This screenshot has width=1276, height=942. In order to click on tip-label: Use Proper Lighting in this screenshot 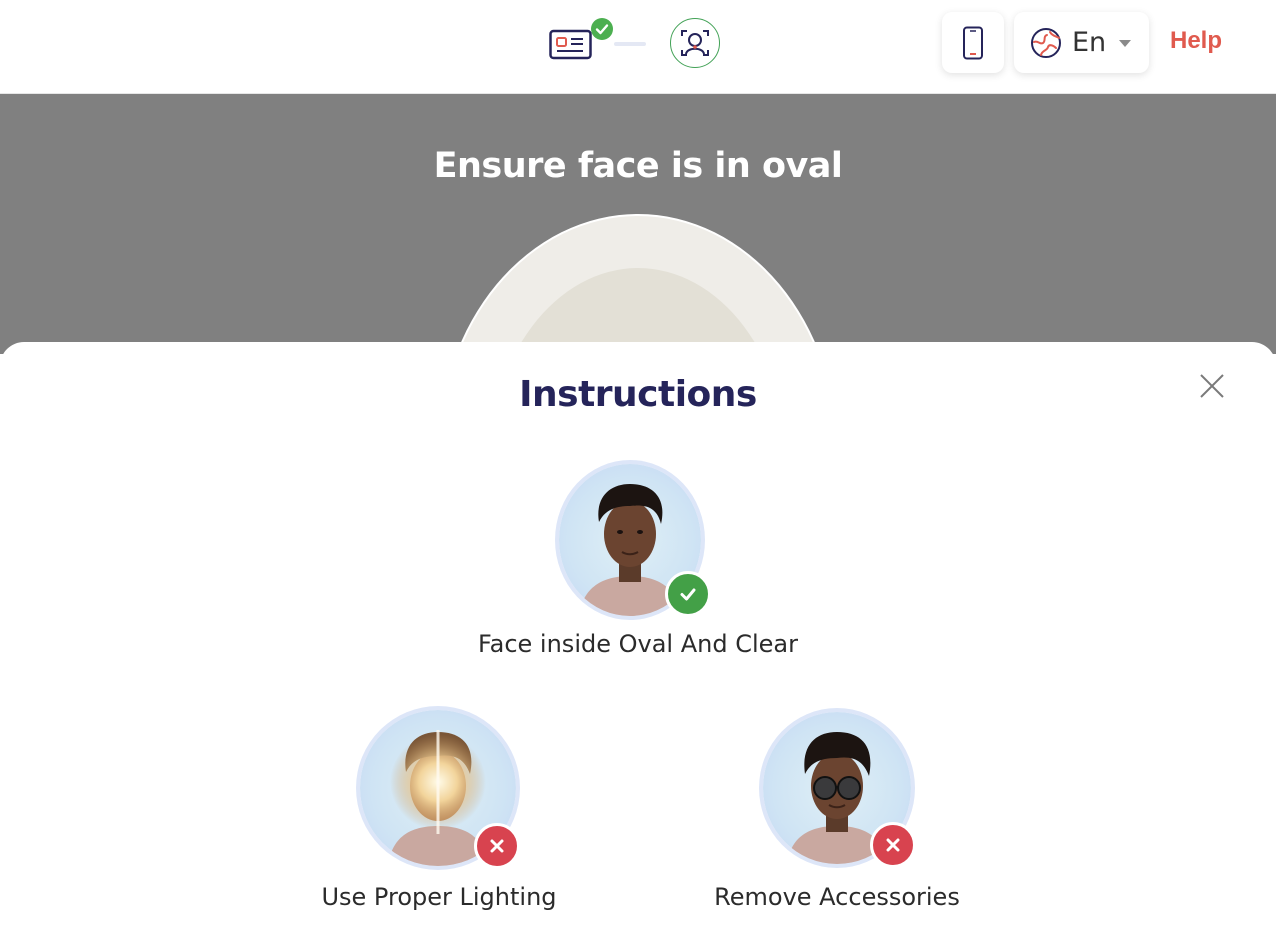, I will do `click(439, 897)`.